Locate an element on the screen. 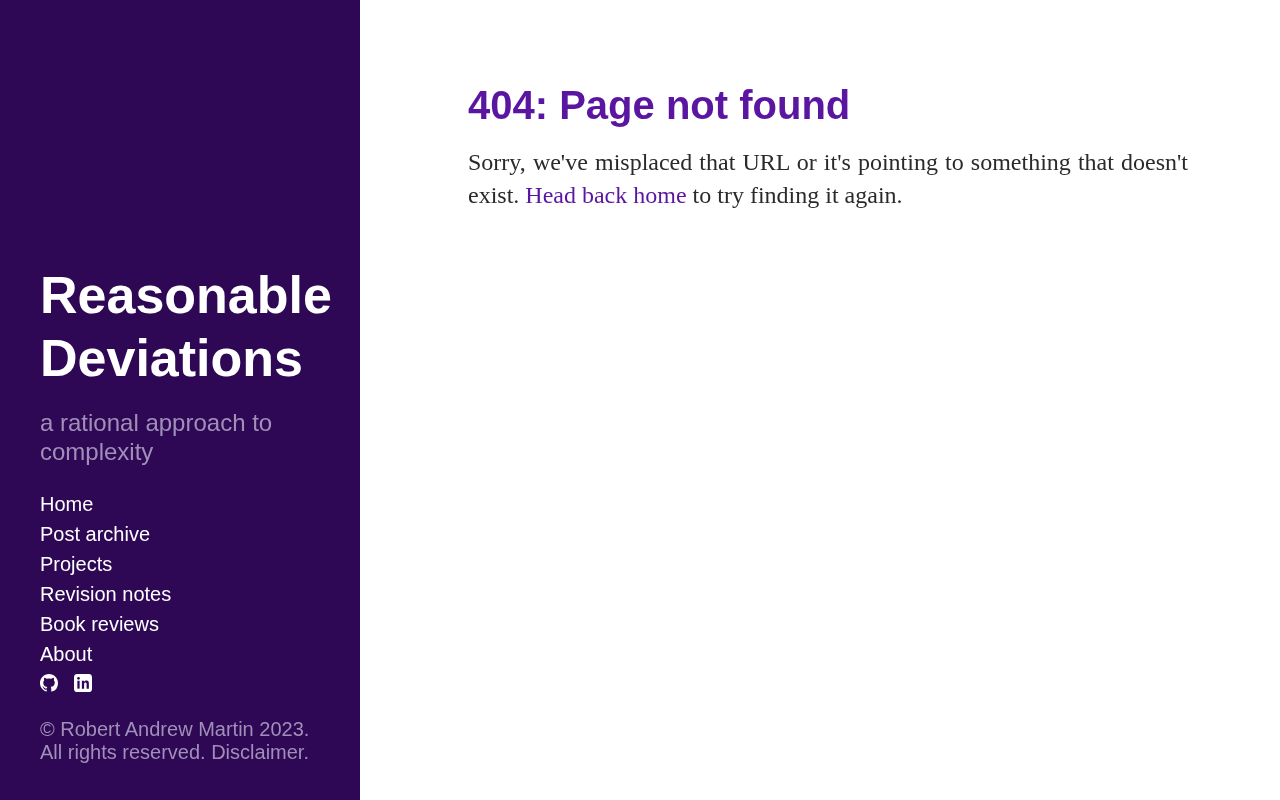 This screenshot has width=1280, height=800. home-link: Head back home is located at coordinates (606, 195).